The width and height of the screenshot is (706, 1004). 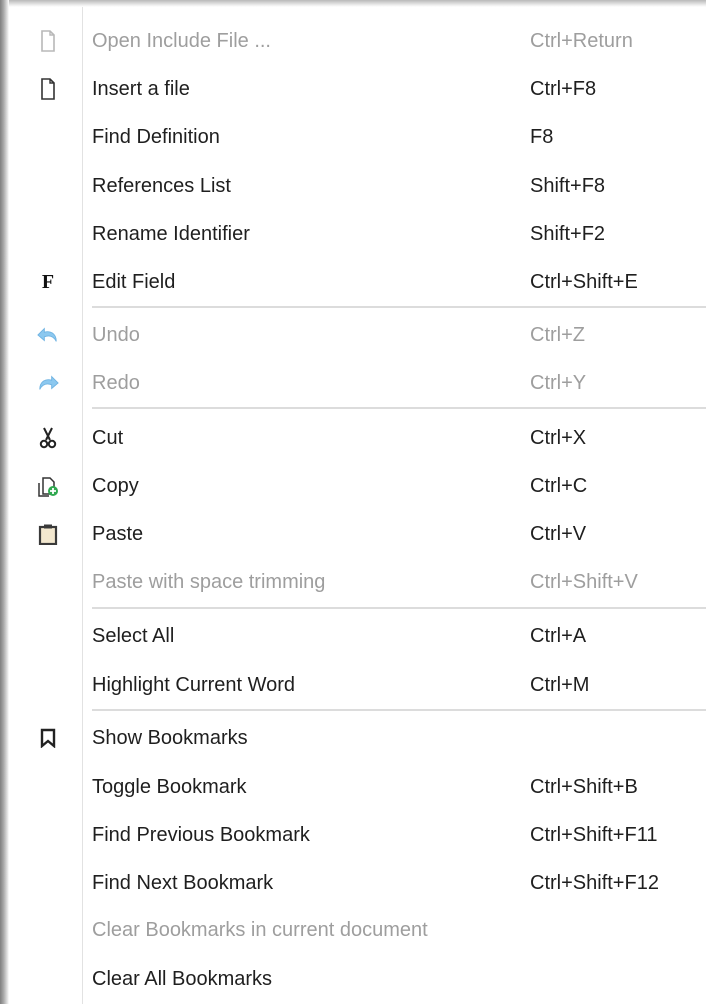 I want to click on menu-item-shortcut: Ctrl+X, so click(x=558, y=438).